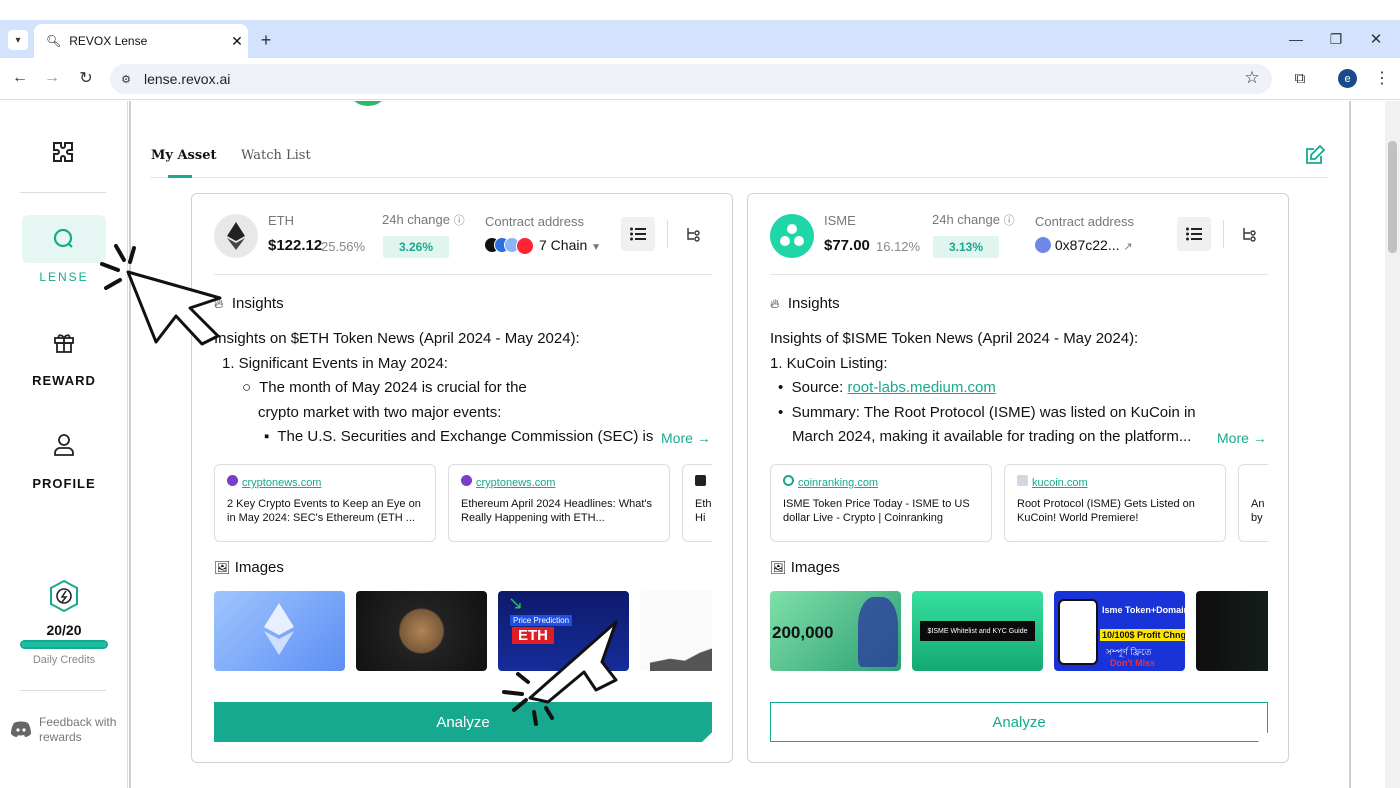 This screenshot has width=1400, height=788. What do you see at coordinates (835, 631) in the screenshot?
I see `image-thumbnail: 200,000` at bounding box center [835, 631].